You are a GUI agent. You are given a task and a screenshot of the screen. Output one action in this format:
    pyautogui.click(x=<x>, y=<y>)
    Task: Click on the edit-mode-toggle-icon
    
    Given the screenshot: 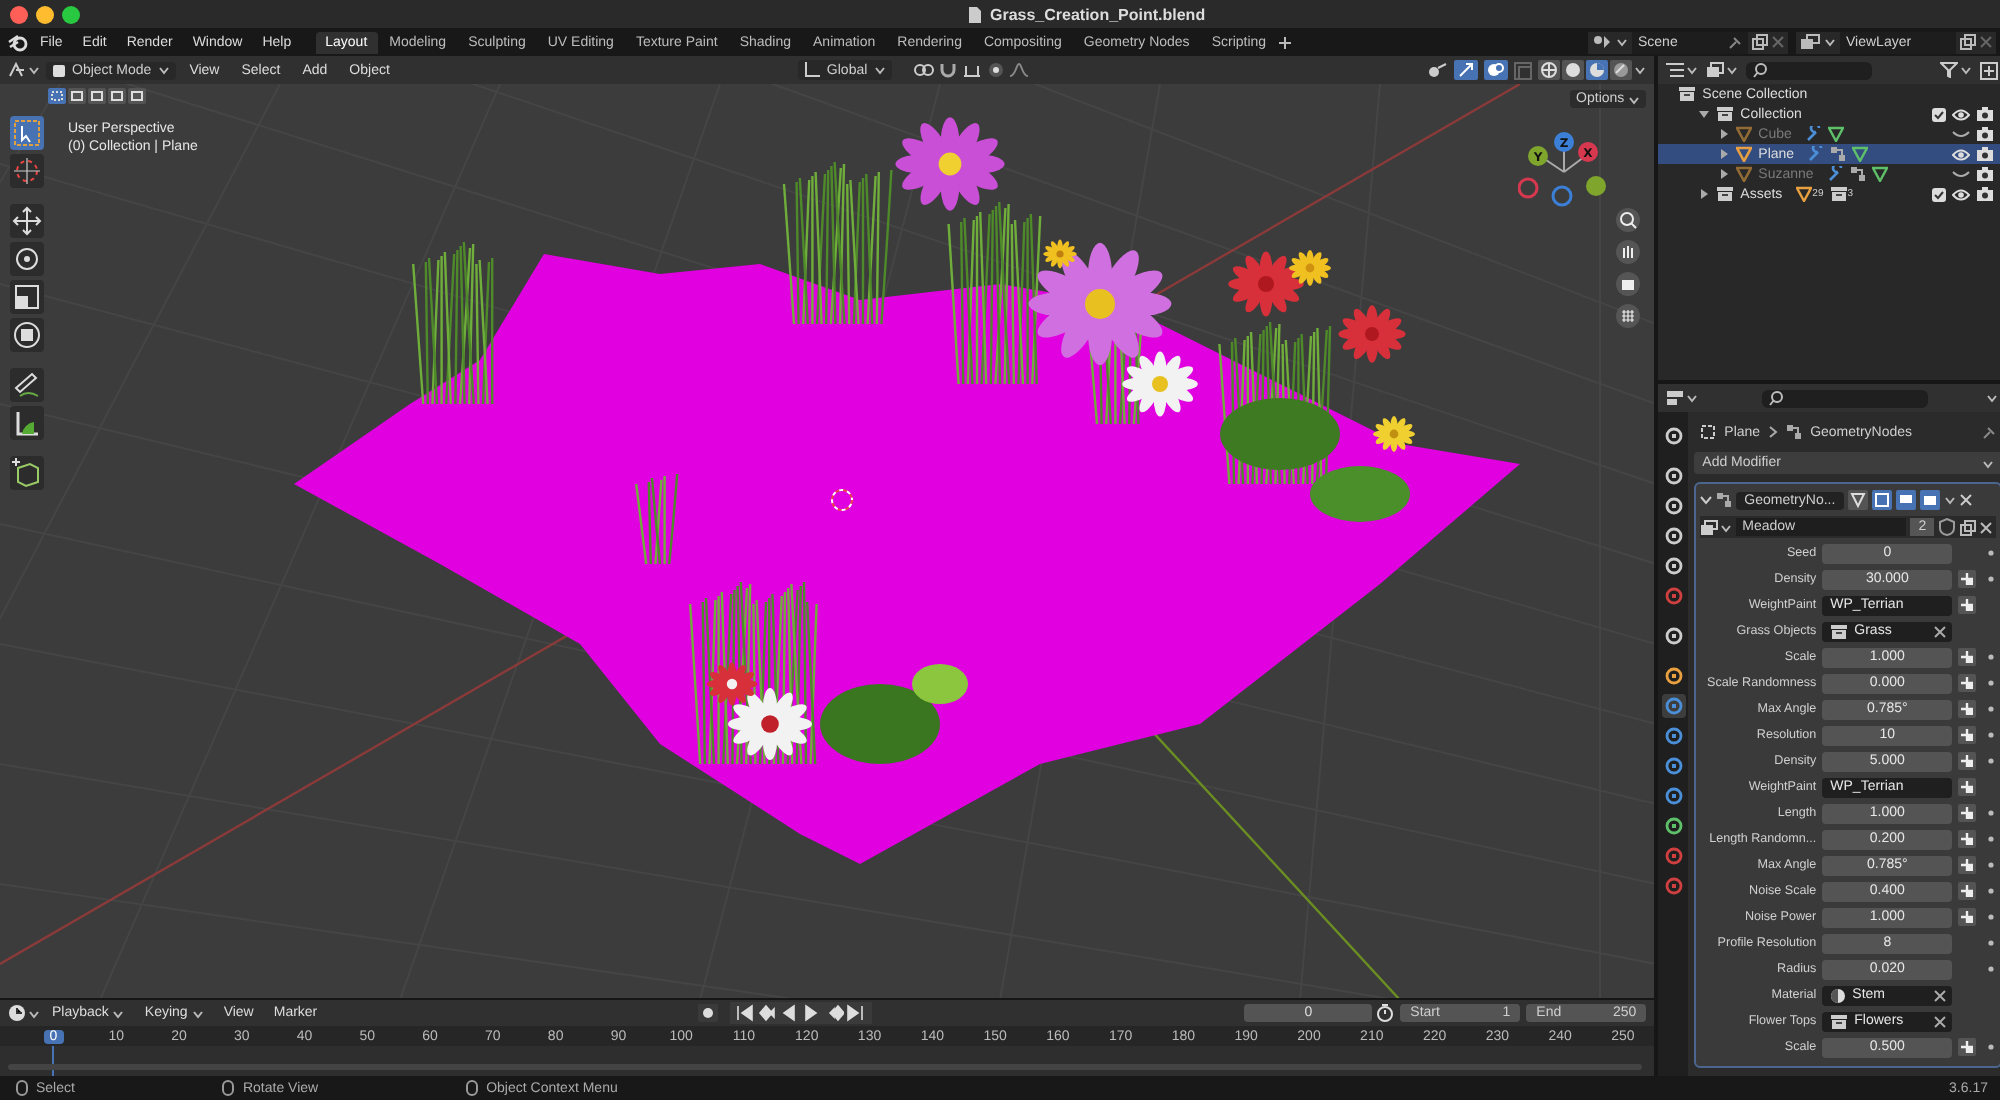 What is the action you would take?
    pyautogui.click(x=1857, y=500)
    